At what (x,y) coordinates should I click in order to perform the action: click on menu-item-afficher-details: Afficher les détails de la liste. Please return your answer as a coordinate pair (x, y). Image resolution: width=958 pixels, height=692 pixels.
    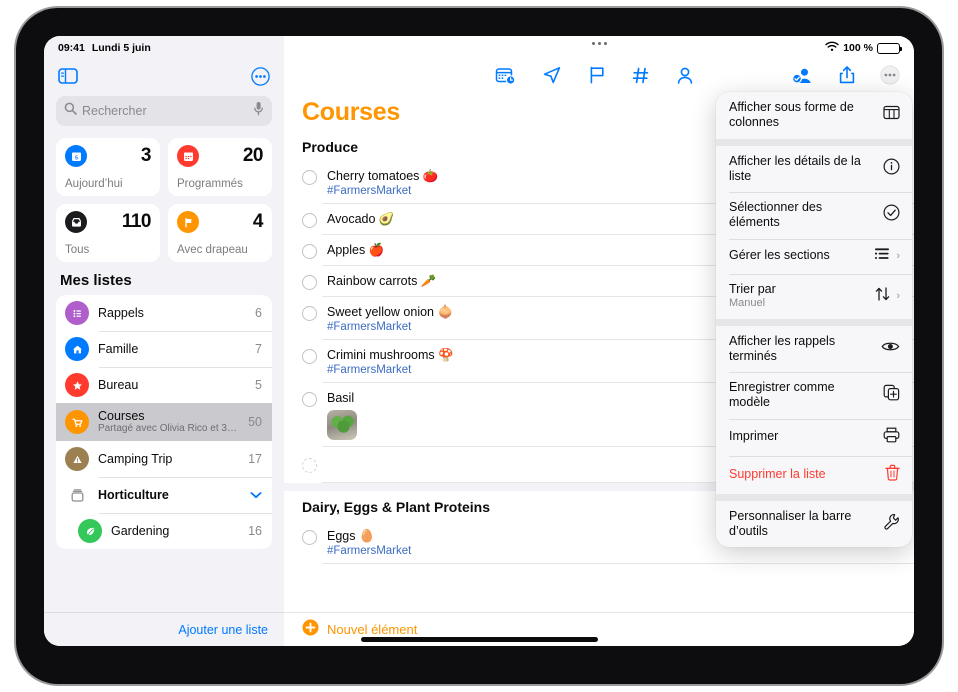
    Looking at the image, I should click on (814, 169).